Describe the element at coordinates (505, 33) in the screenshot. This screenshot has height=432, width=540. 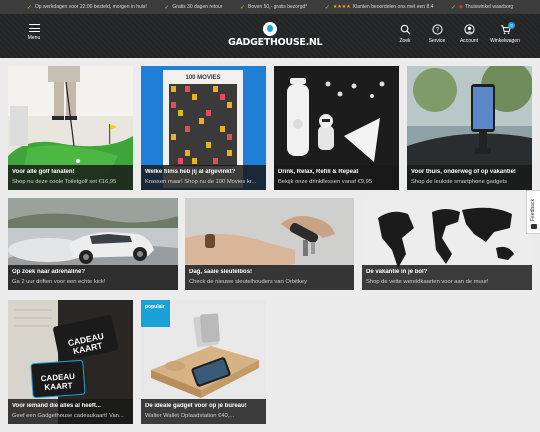
I see `cart-button: 0 Winkelwagen` at that location.